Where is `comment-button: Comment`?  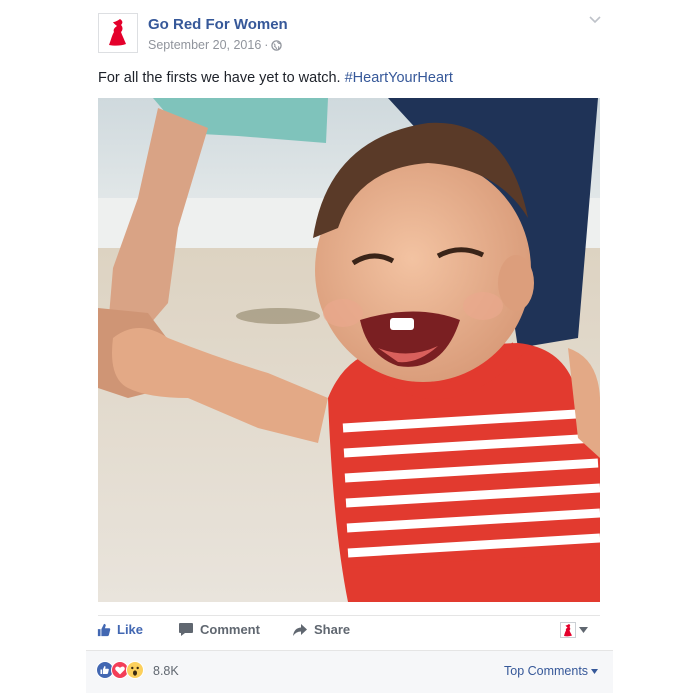
comment-button: Comment is located at coordinates (219, 629).